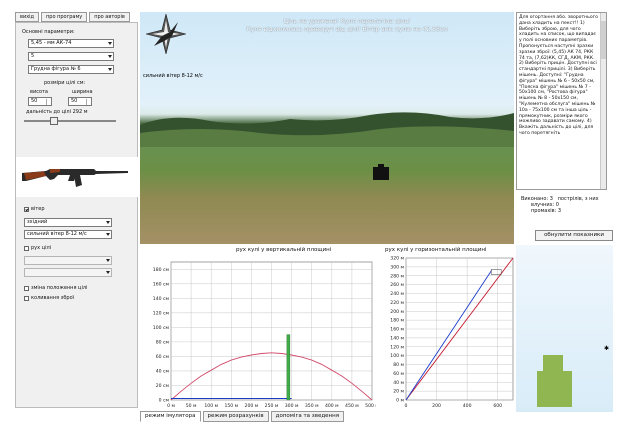  Describe the element at coordinates (34, 101) in the screenshot. I see `height-value: 50` at that location.